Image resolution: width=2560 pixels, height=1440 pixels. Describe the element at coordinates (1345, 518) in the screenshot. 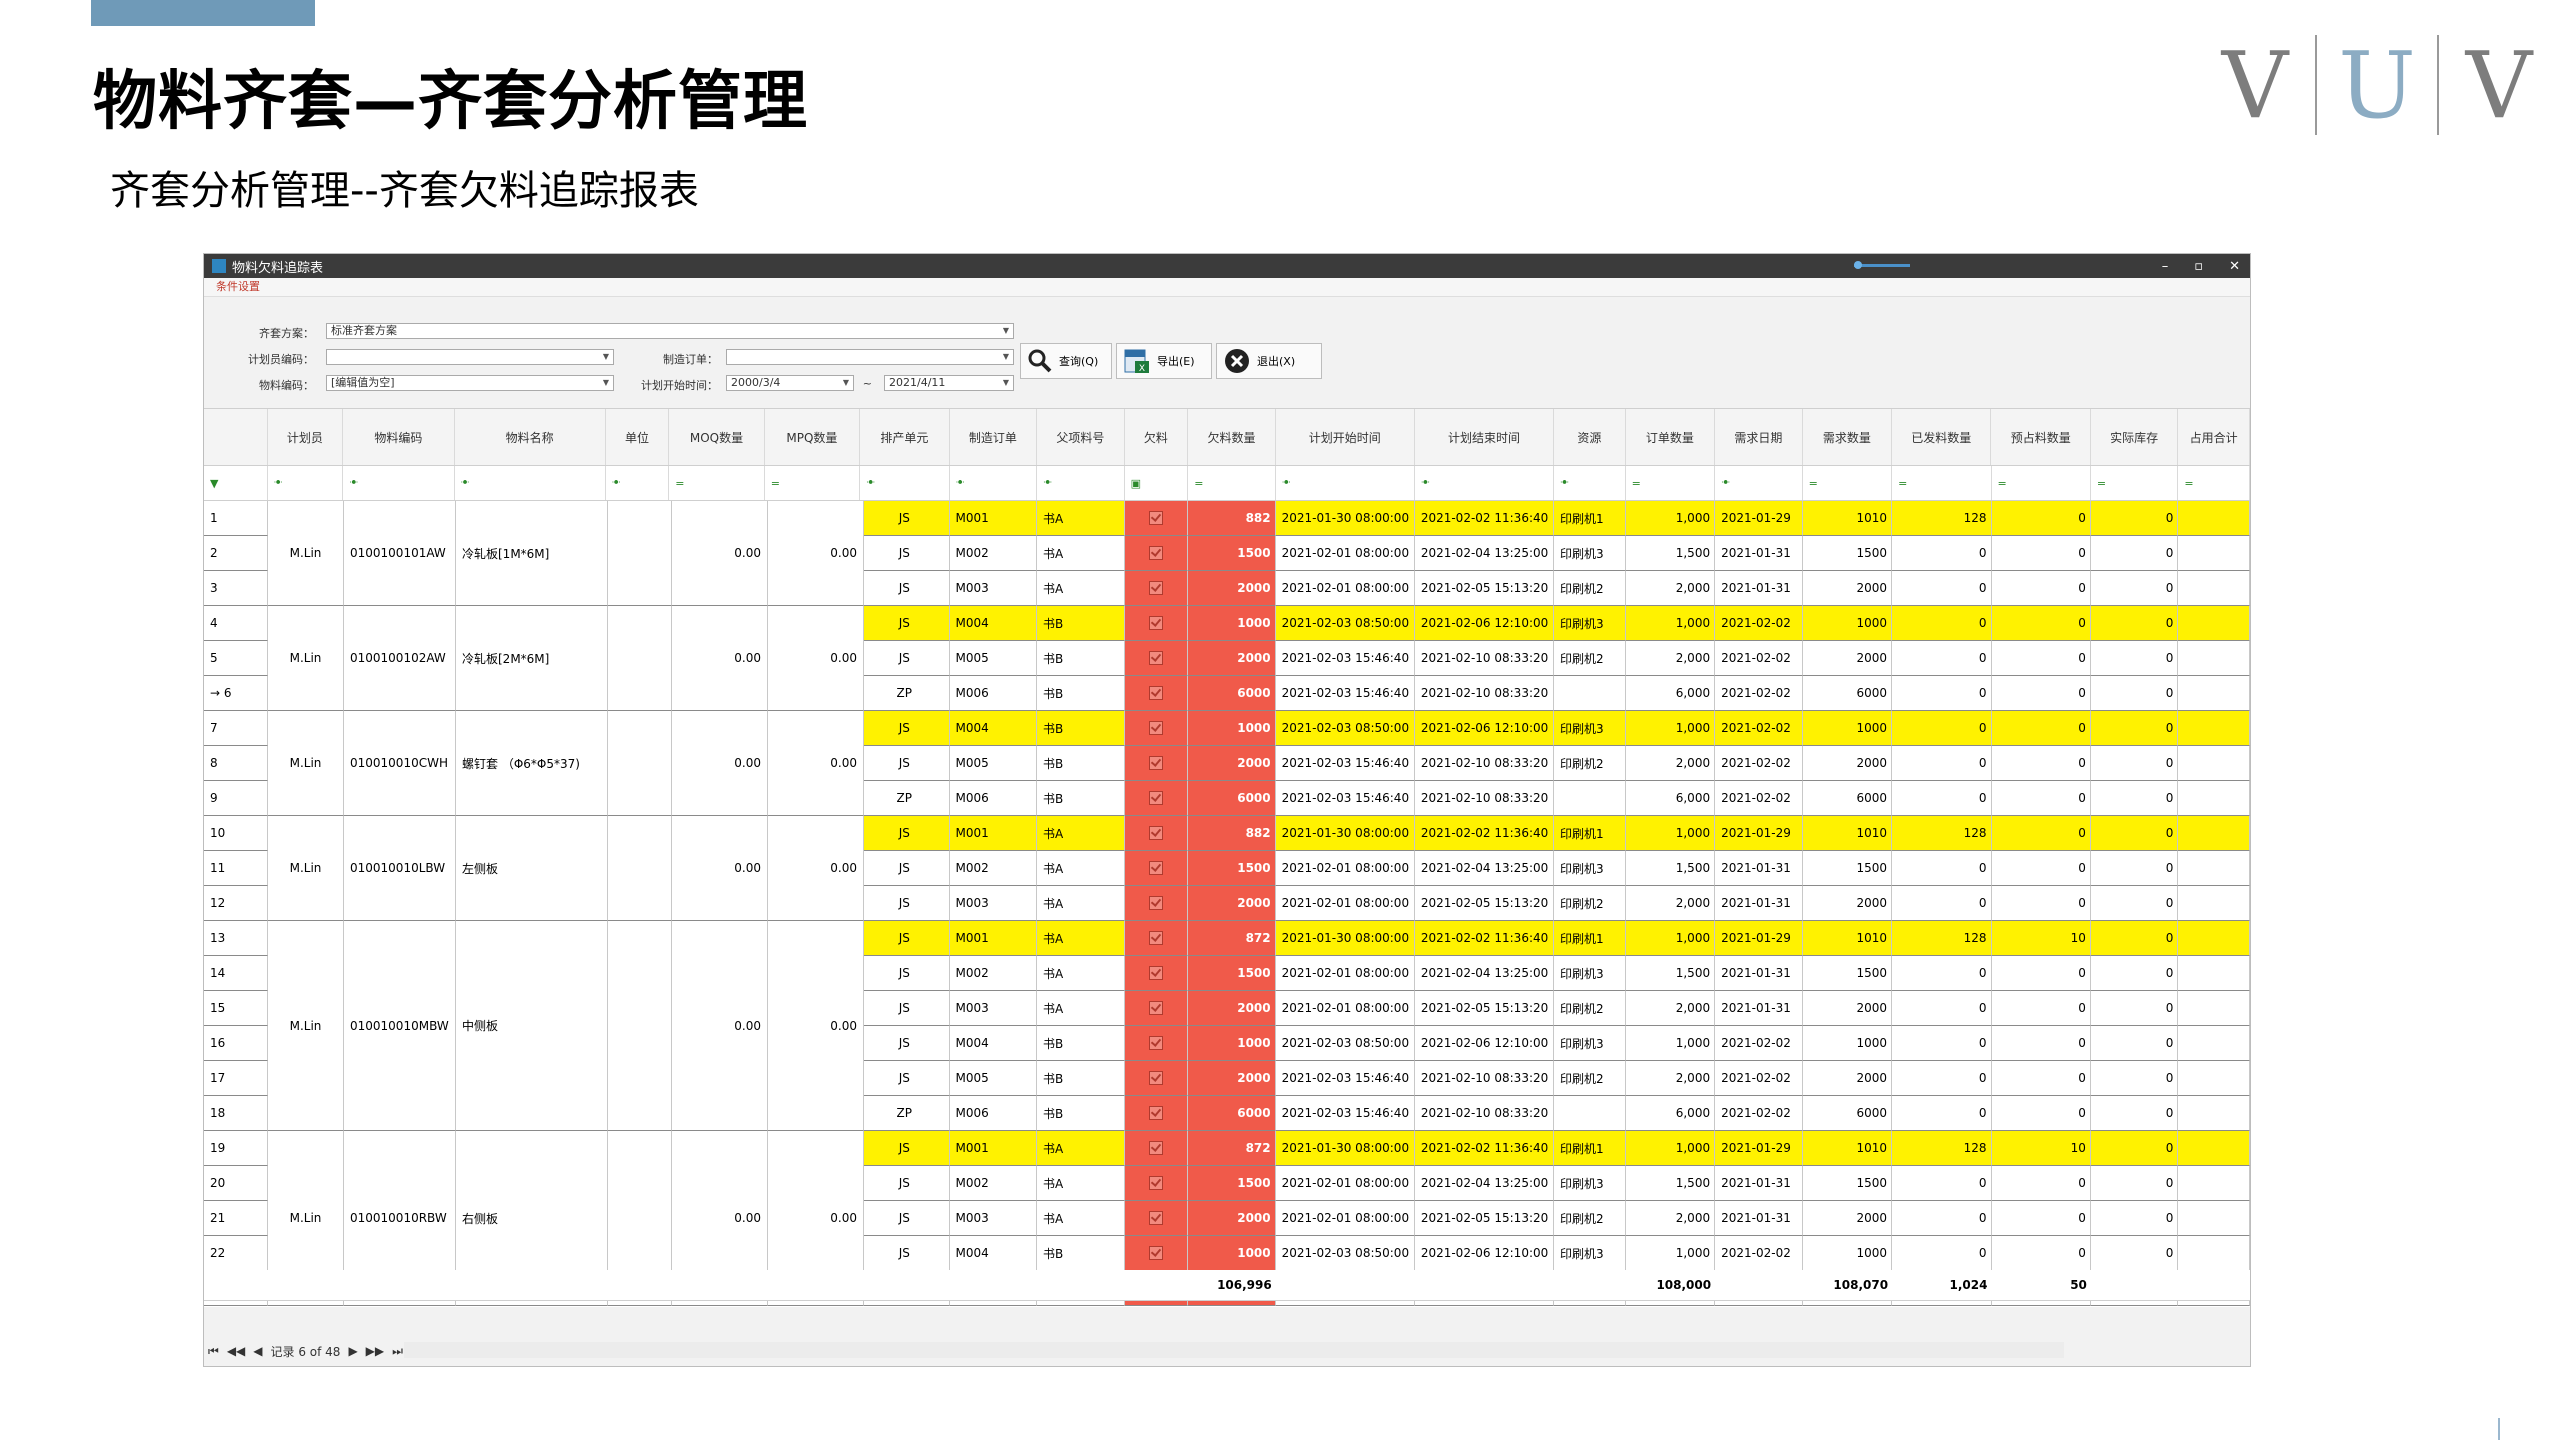

I see `cell-ps: 2021-01-30 08:00:00` at that location.